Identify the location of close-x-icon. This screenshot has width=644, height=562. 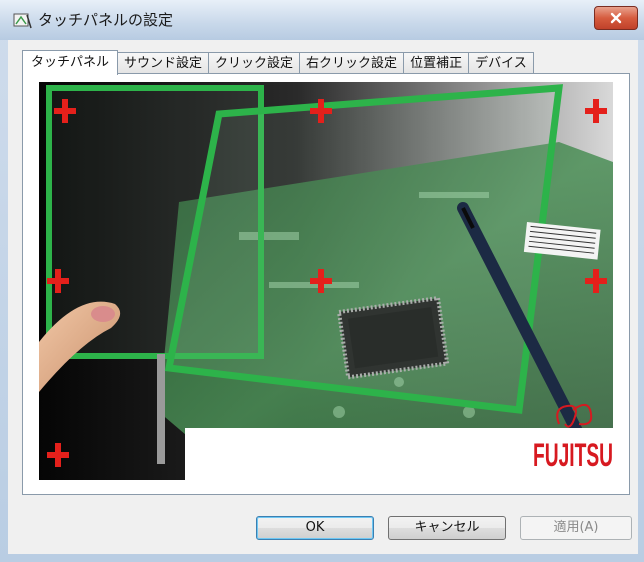
(616, 18).